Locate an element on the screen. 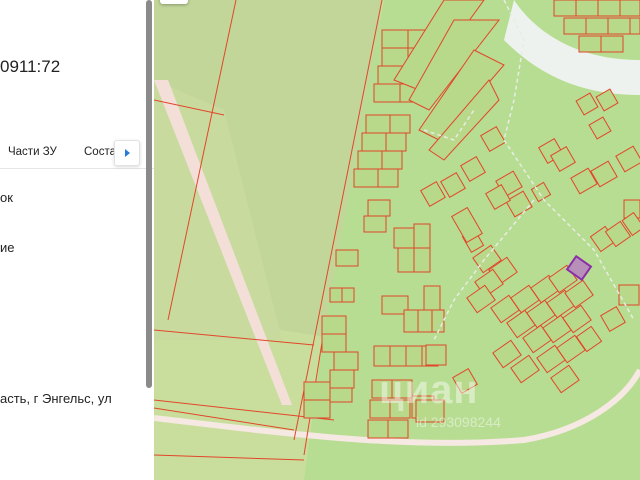 The width and height of the screenshot is (640, 480). watermark-id: id 293098244 is located at coordinates (458, 422).